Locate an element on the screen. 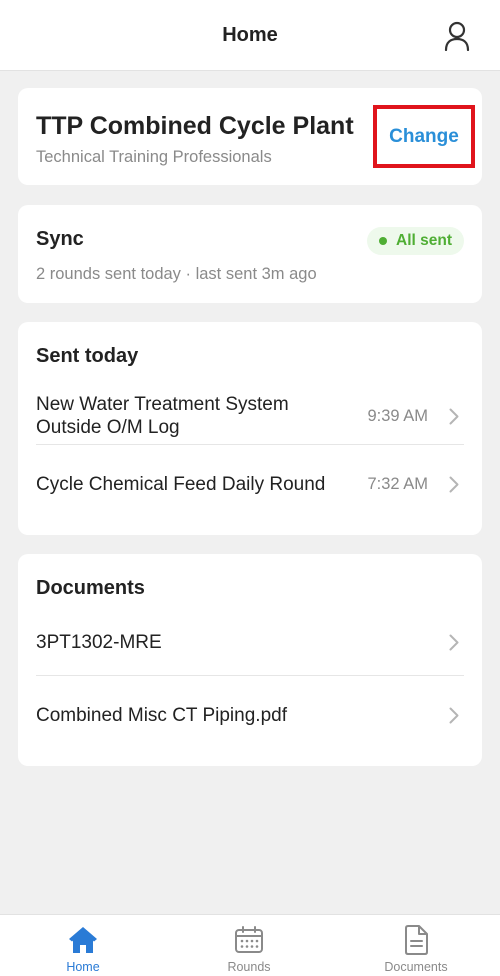 Image resolution: width=500 pixels, height=976 pixels. status-dot-icon is located at coordinates (383, 241).